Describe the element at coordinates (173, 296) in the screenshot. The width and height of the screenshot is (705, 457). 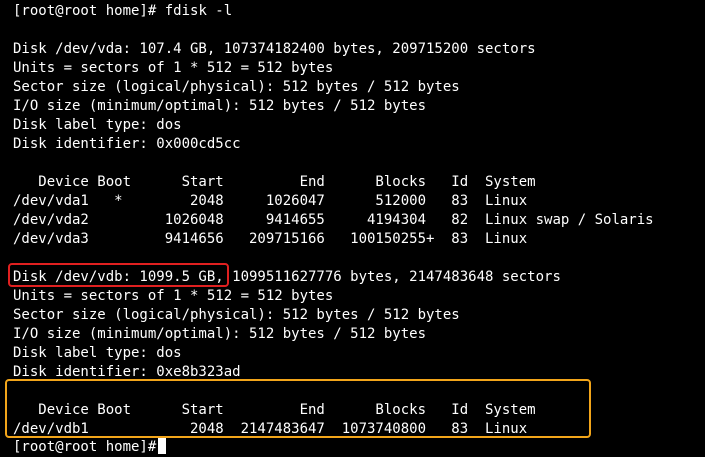
I see `vdb-units-line: Units = sectors of 1 * 512 = 512 bytes` at that location.